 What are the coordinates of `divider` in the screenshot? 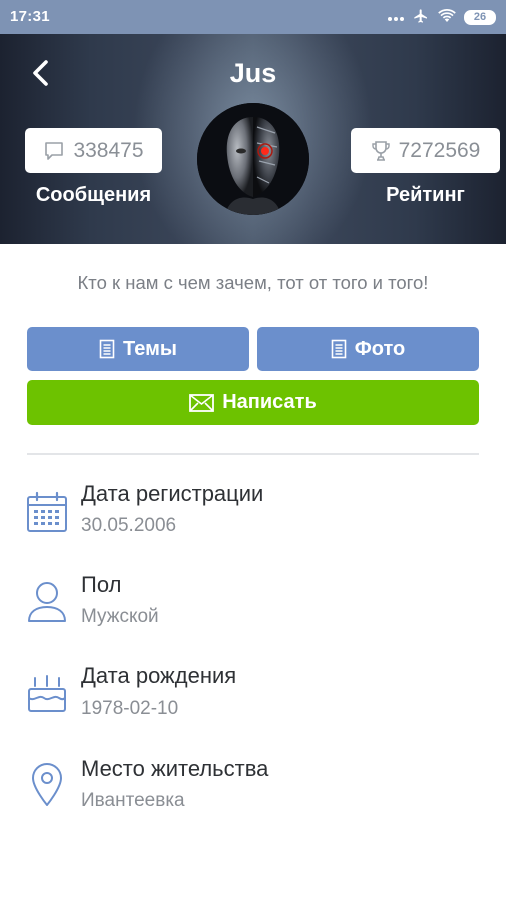 It's located at (253, 454).